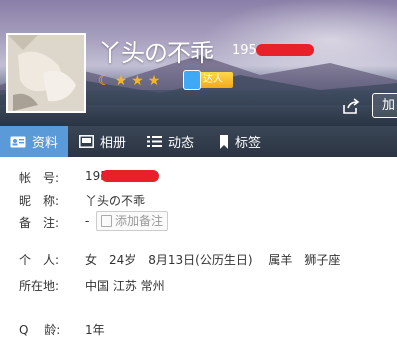 The image size is (397, 347). I want to click on qq-number: 195, so click(244, 50).